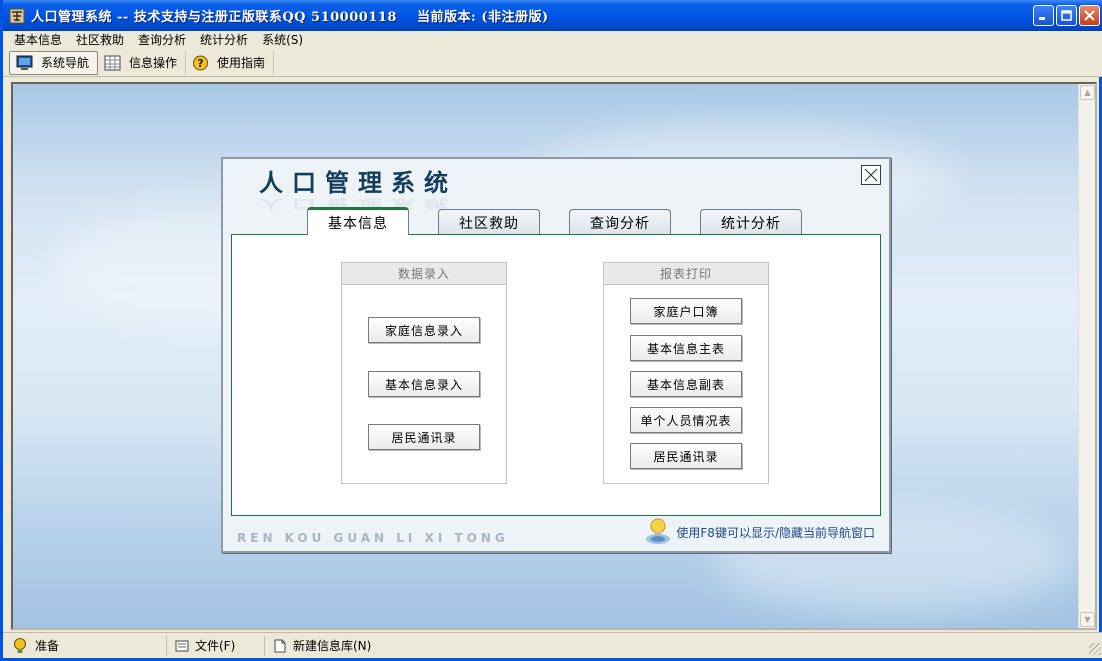 The image size is (1102, 661). Describe the element at coordinates (424, 384) in the screenshot. I see `basic-info-entry-button: 基本信息录入` at that location.